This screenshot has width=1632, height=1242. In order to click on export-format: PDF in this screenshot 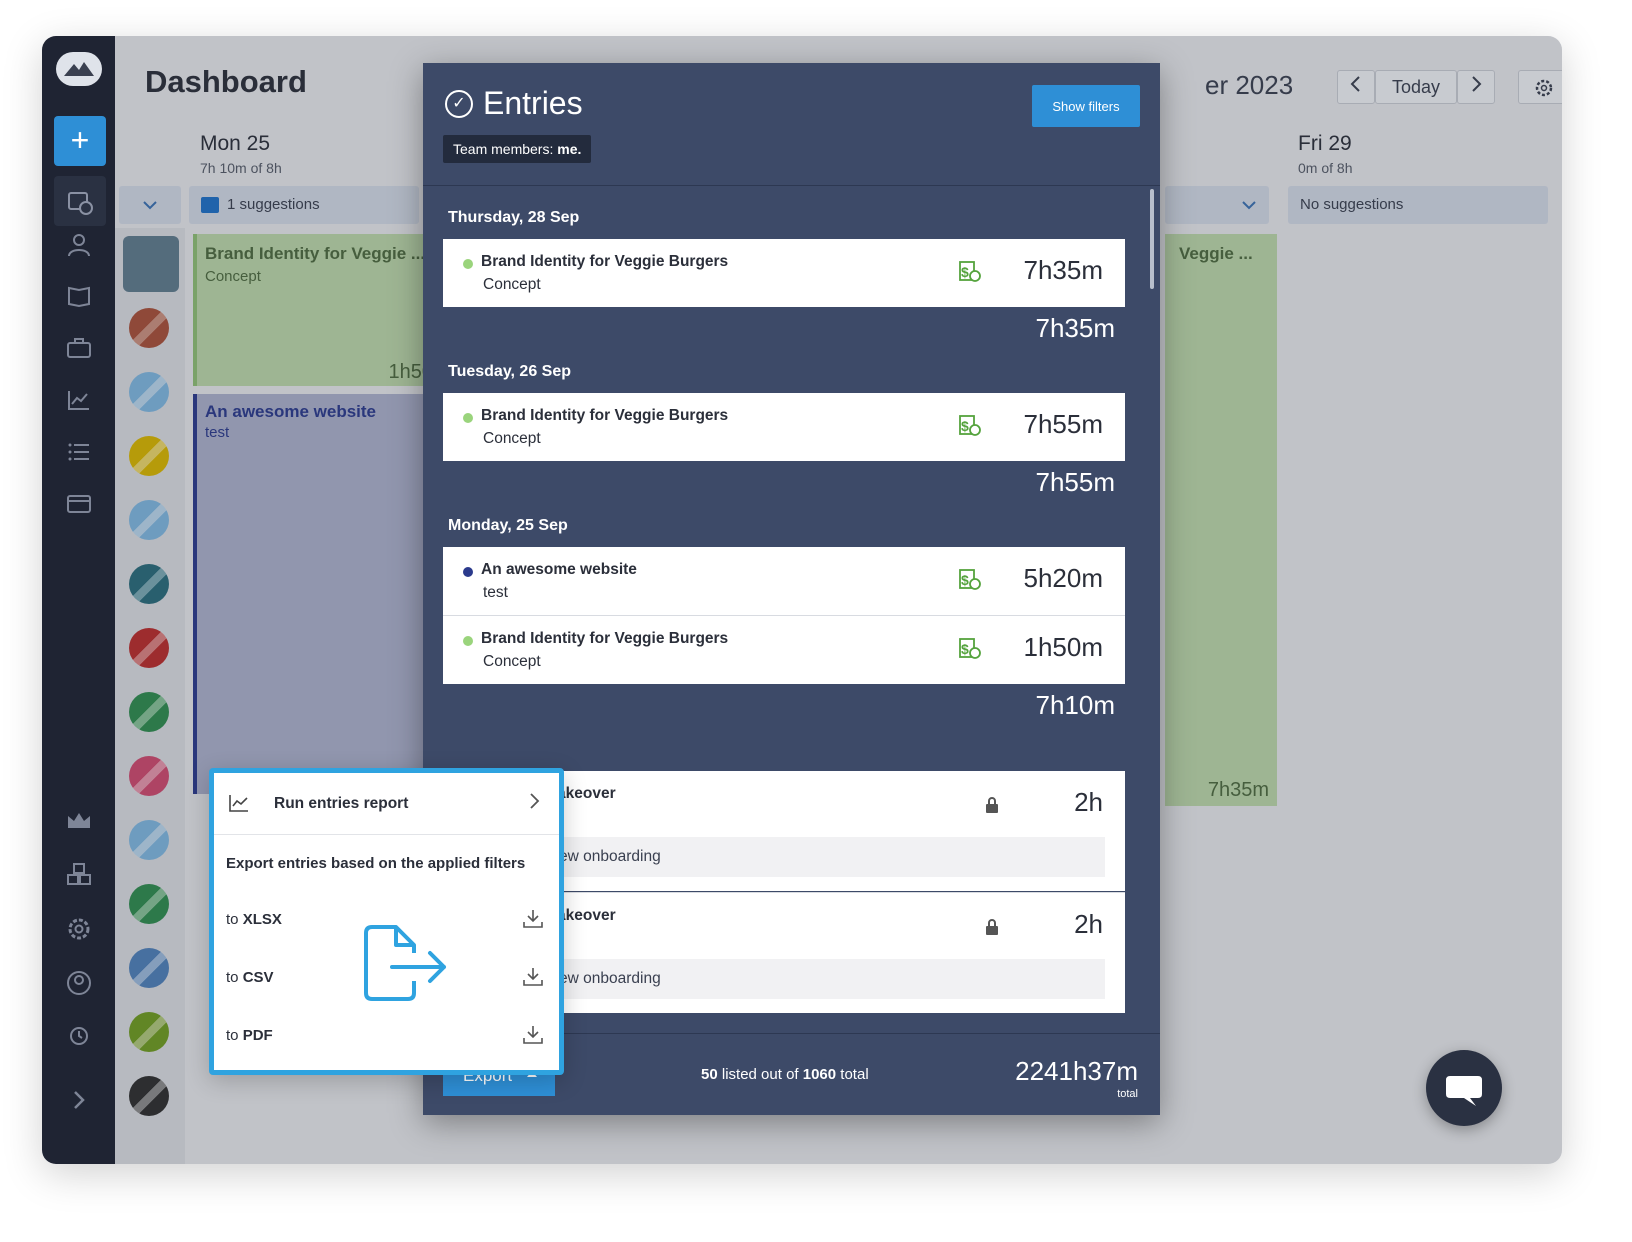, I will do `click(257, 1035)`.